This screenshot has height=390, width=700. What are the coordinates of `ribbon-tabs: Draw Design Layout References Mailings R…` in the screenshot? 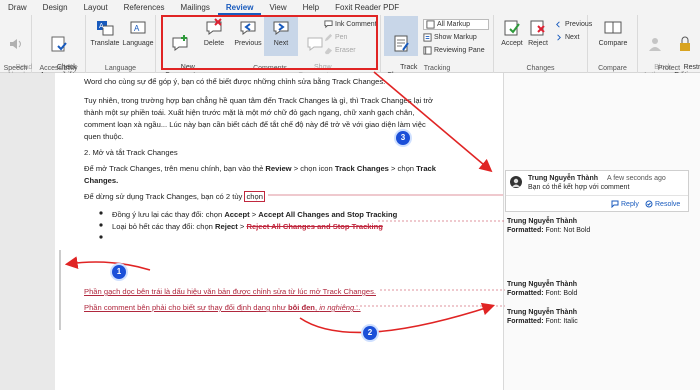 It's located at (350, 7).